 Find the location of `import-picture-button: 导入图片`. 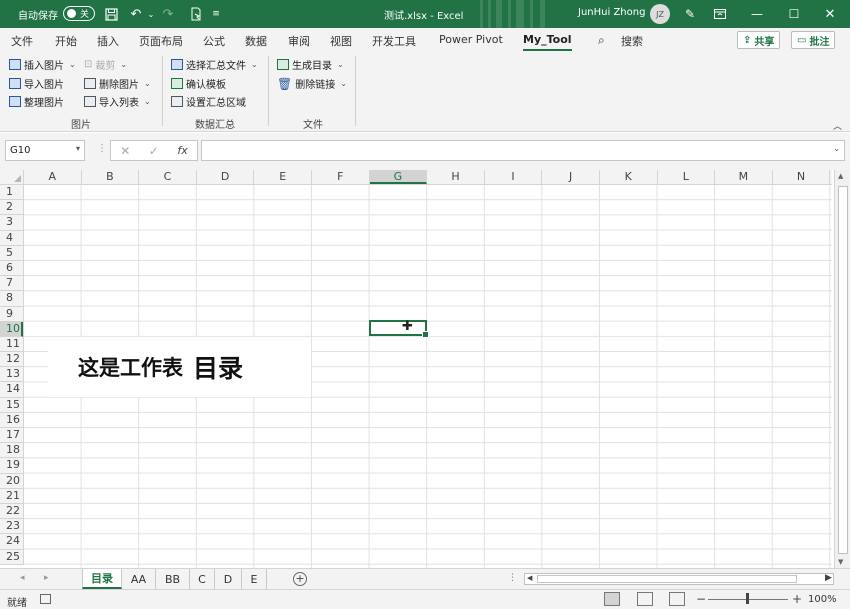

import-picture-button: 导入图片 is located at coordinates (36, 83).